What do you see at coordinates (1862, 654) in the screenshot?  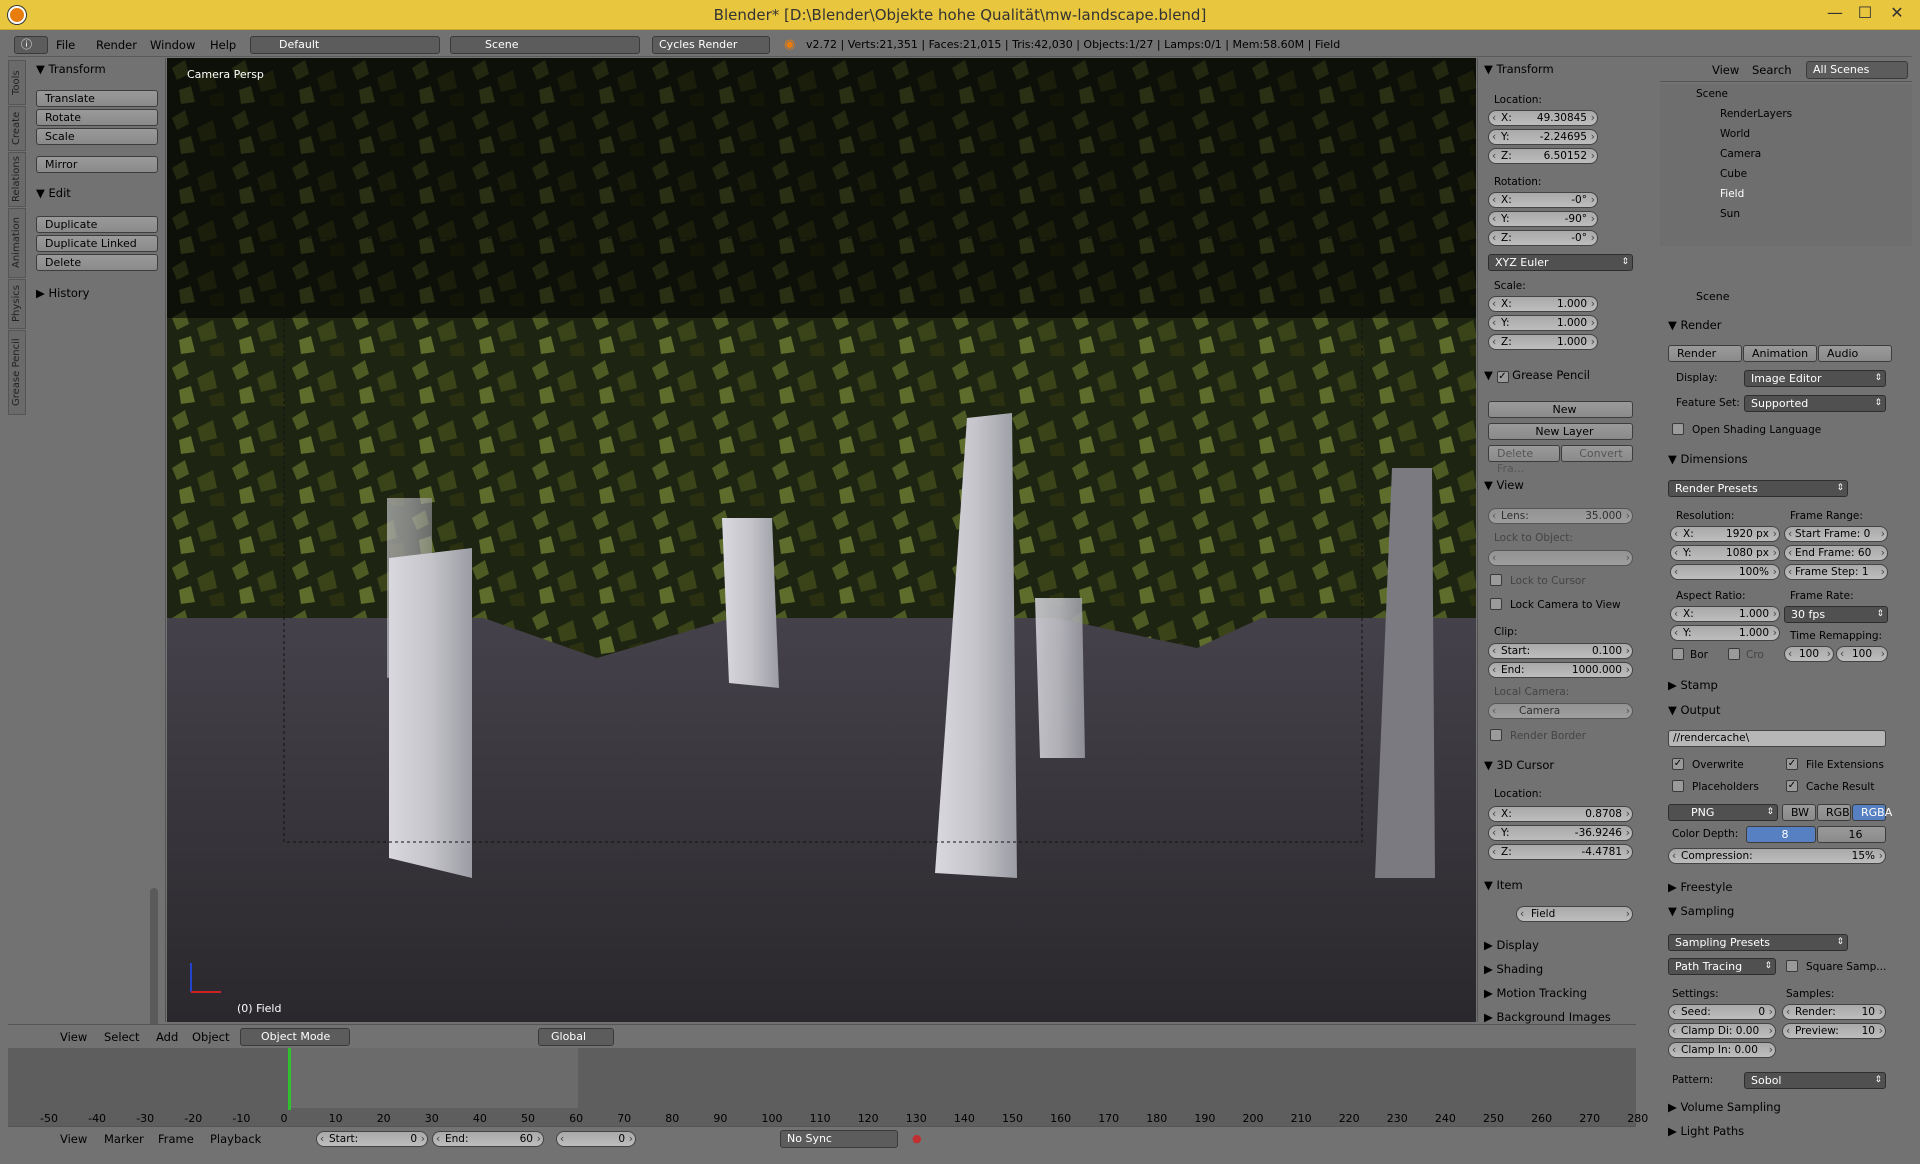 I see `remap-new-field: 100` at bounding box center [1862, 654].